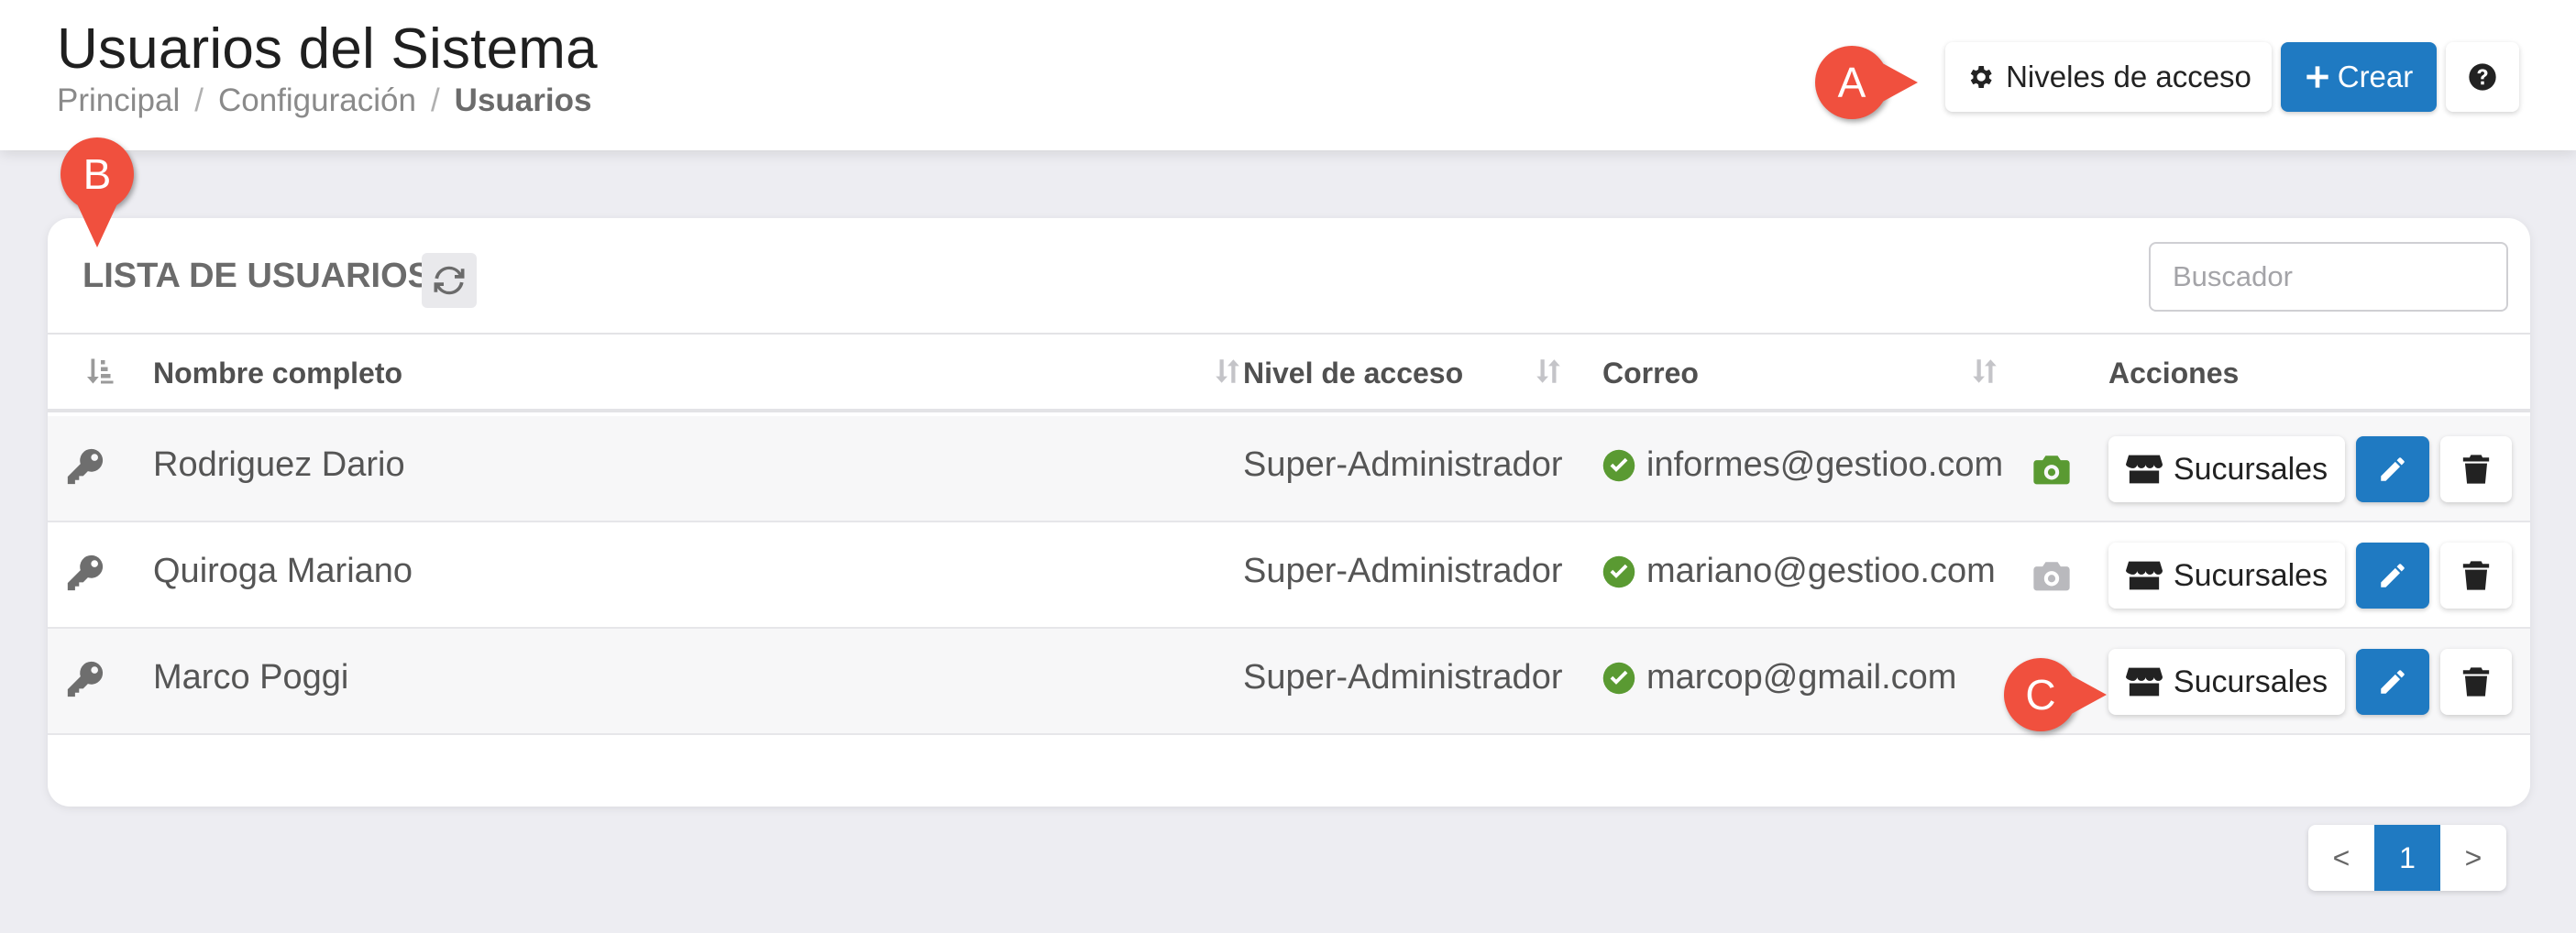 The width and height of the screenshot is (2576, 933). Describe the element at coordinates (2473, 858) in the screenshot. I see `pagination-next: >` at that location.